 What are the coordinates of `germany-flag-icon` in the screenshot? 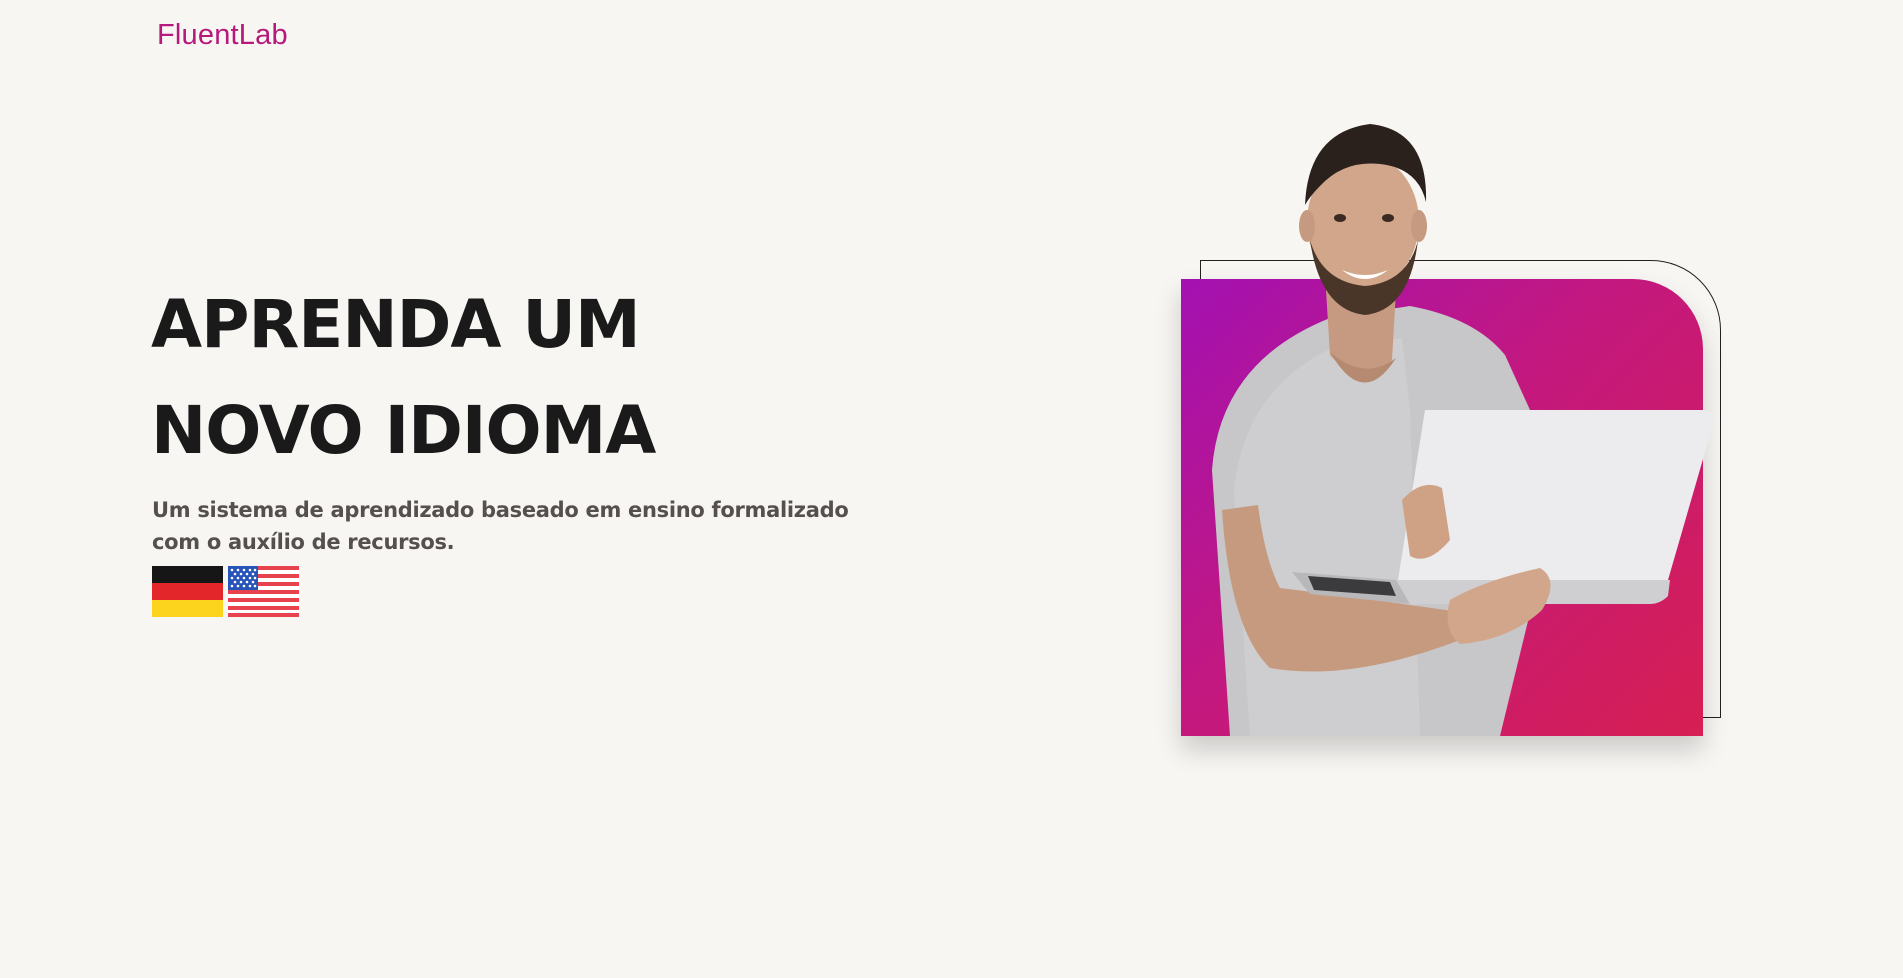 It's located at (187, 591).